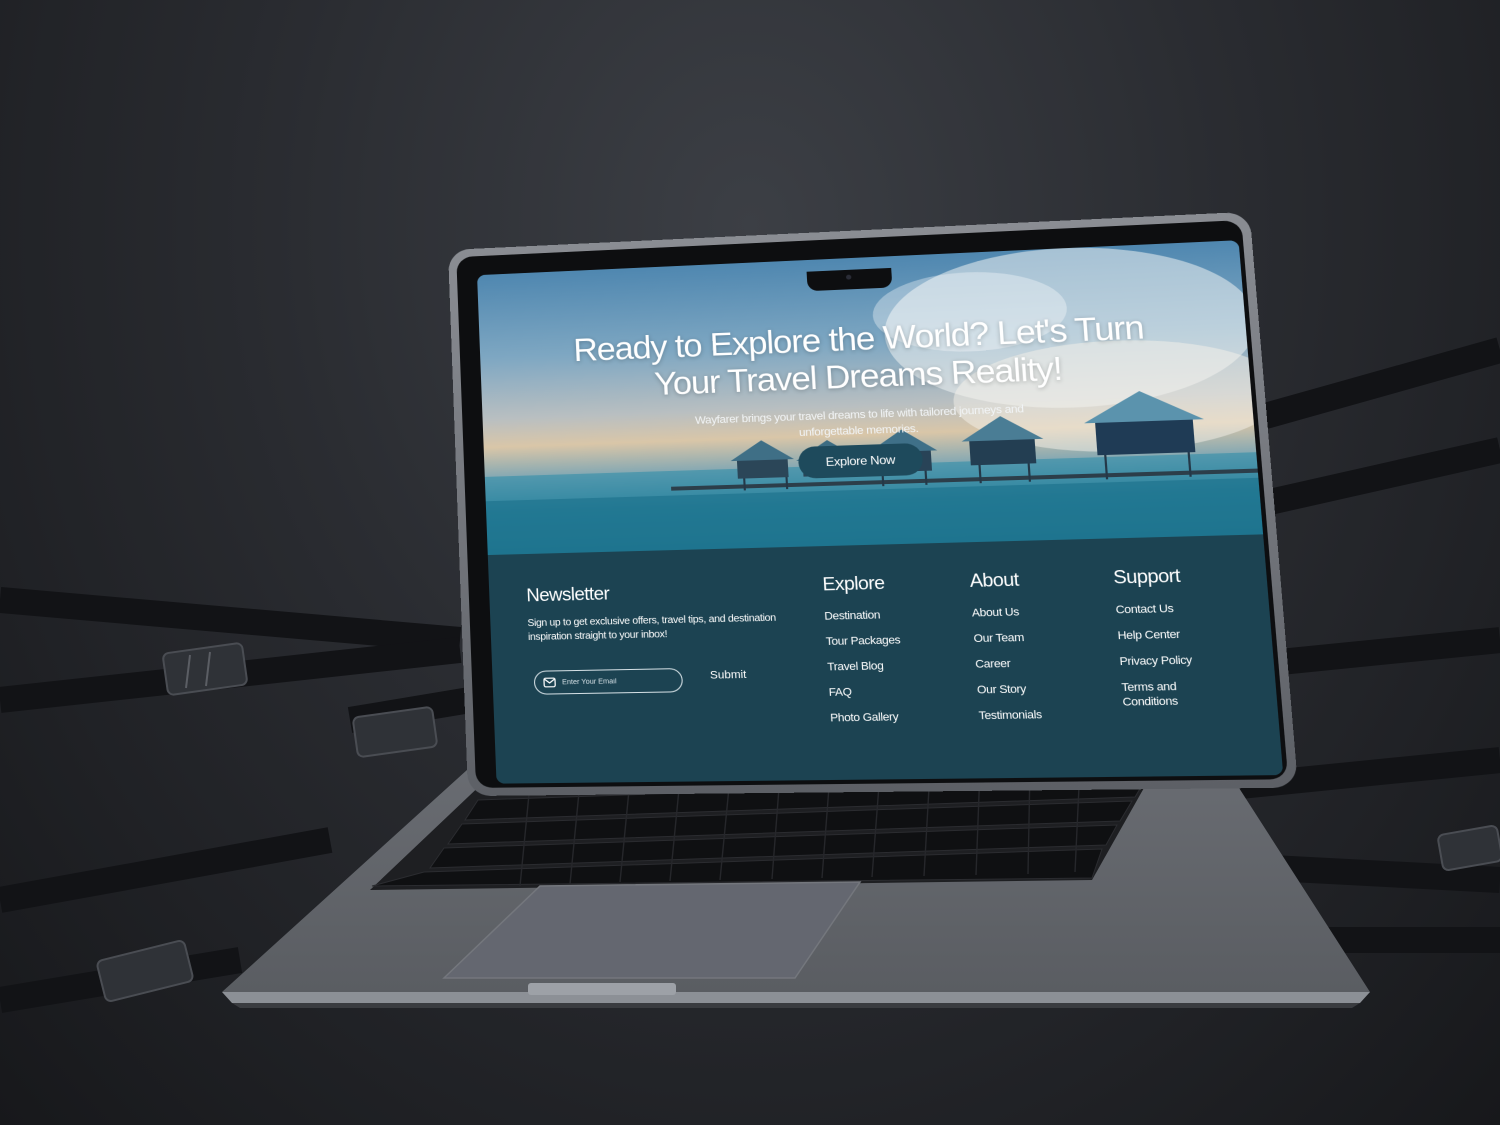 The width and height of the screenshot is (1500, 1125). What do you see at coordinates (862, 641) in the screenshot?
I see `footer-link-tour-packages: Tour Packages` at bounding box center [862, 641].